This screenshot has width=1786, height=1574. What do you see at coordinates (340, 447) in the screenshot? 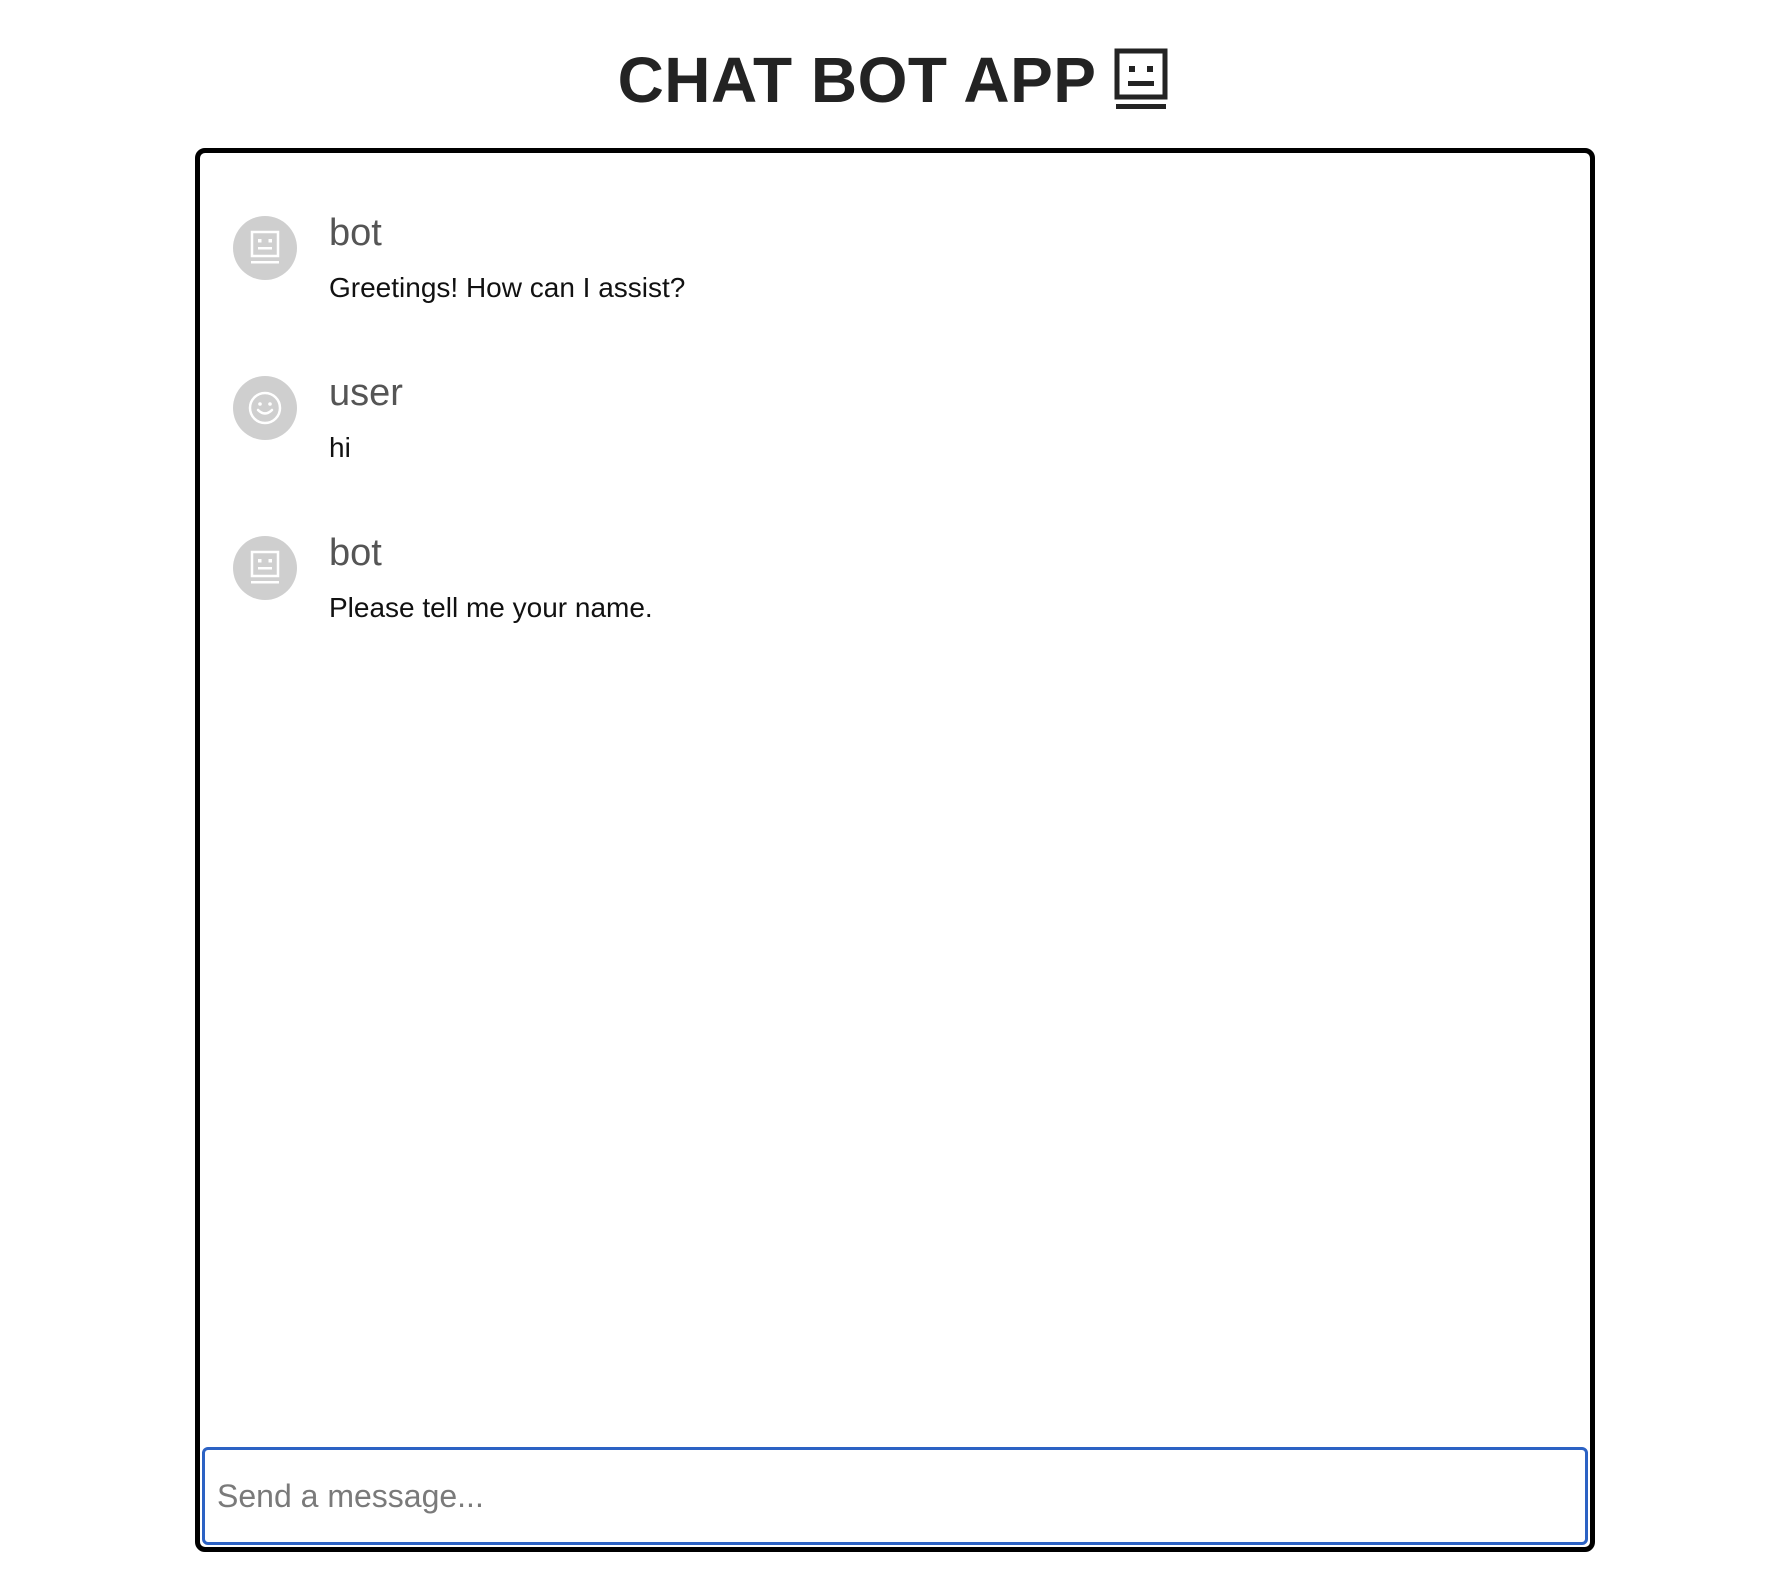
I see `message-text: hi` at bounding box center [340, 447].